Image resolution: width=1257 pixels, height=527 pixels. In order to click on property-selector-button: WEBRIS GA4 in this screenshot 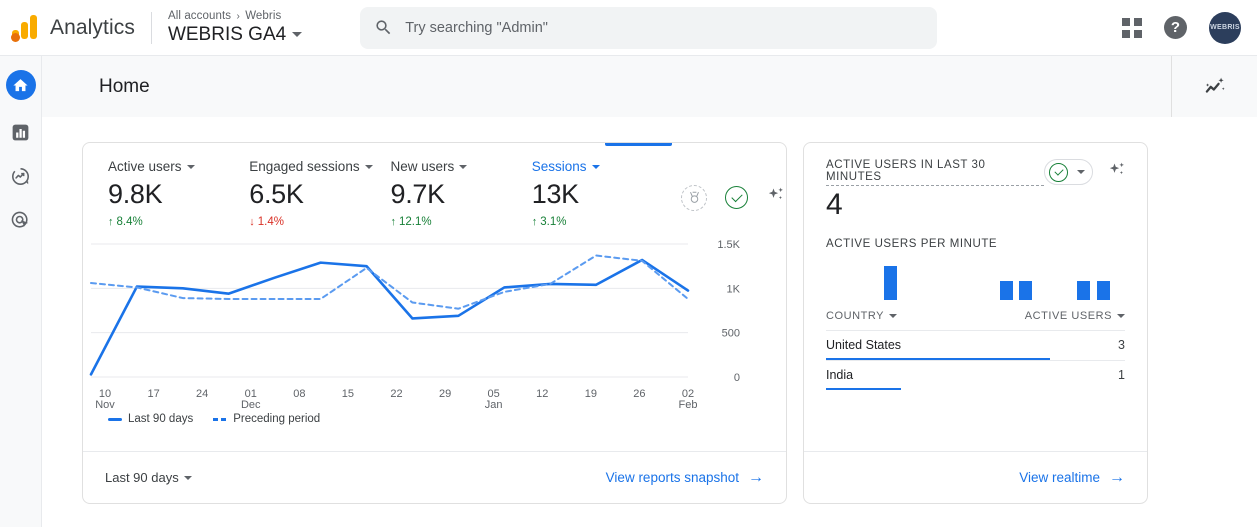, I will do `click(235, 34)`.